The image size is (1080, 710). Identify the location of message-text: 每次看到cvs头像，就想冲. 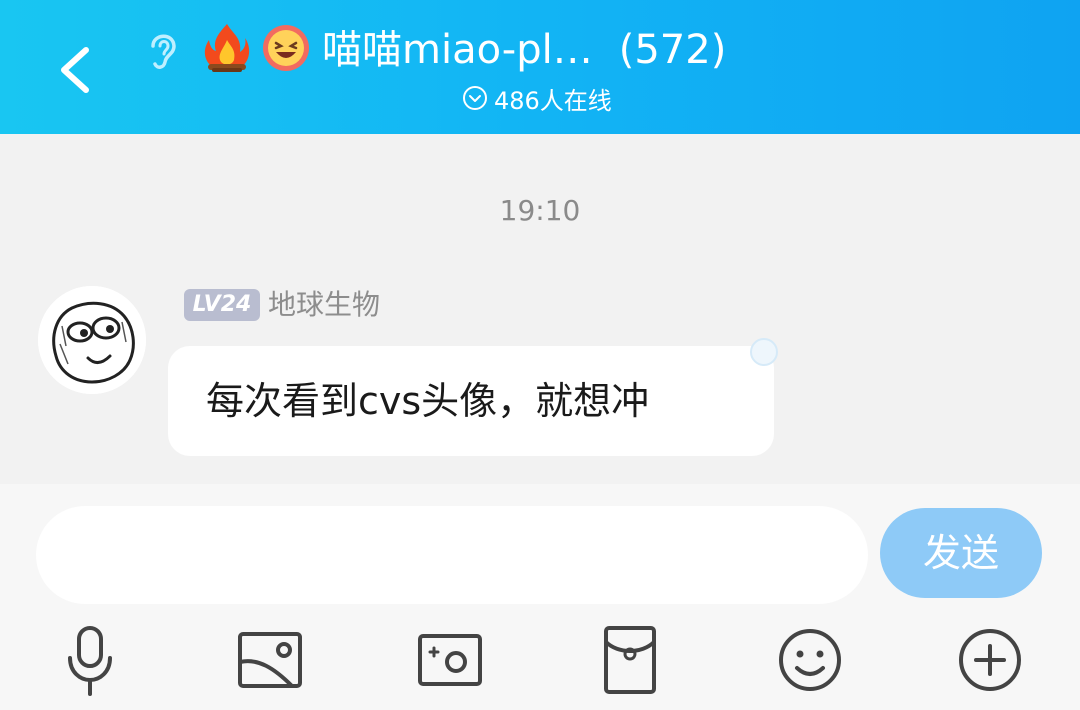
(428, 401).